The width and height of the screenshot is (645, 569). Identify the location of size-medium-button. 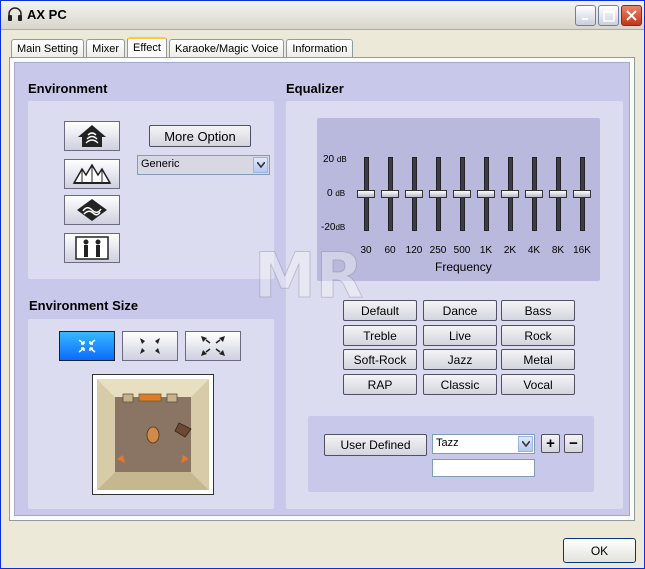
(150, 346).